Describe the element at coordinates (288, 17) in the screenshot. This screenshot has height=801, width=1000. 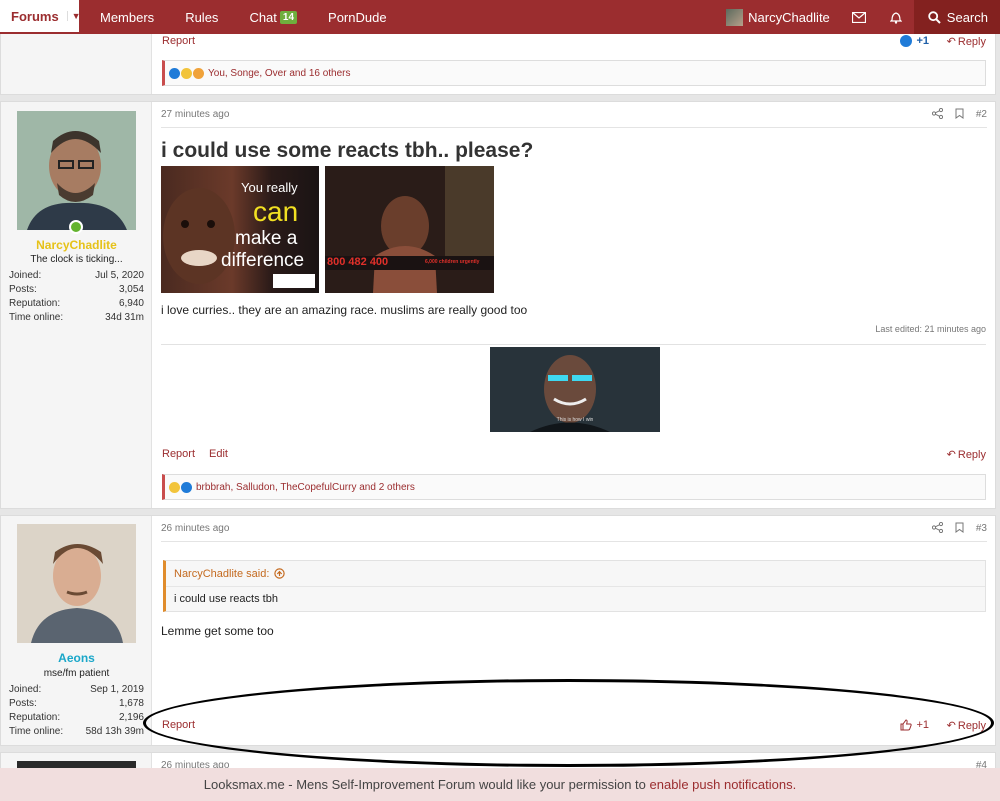
I see `chat-count-badge: 14` at that location.